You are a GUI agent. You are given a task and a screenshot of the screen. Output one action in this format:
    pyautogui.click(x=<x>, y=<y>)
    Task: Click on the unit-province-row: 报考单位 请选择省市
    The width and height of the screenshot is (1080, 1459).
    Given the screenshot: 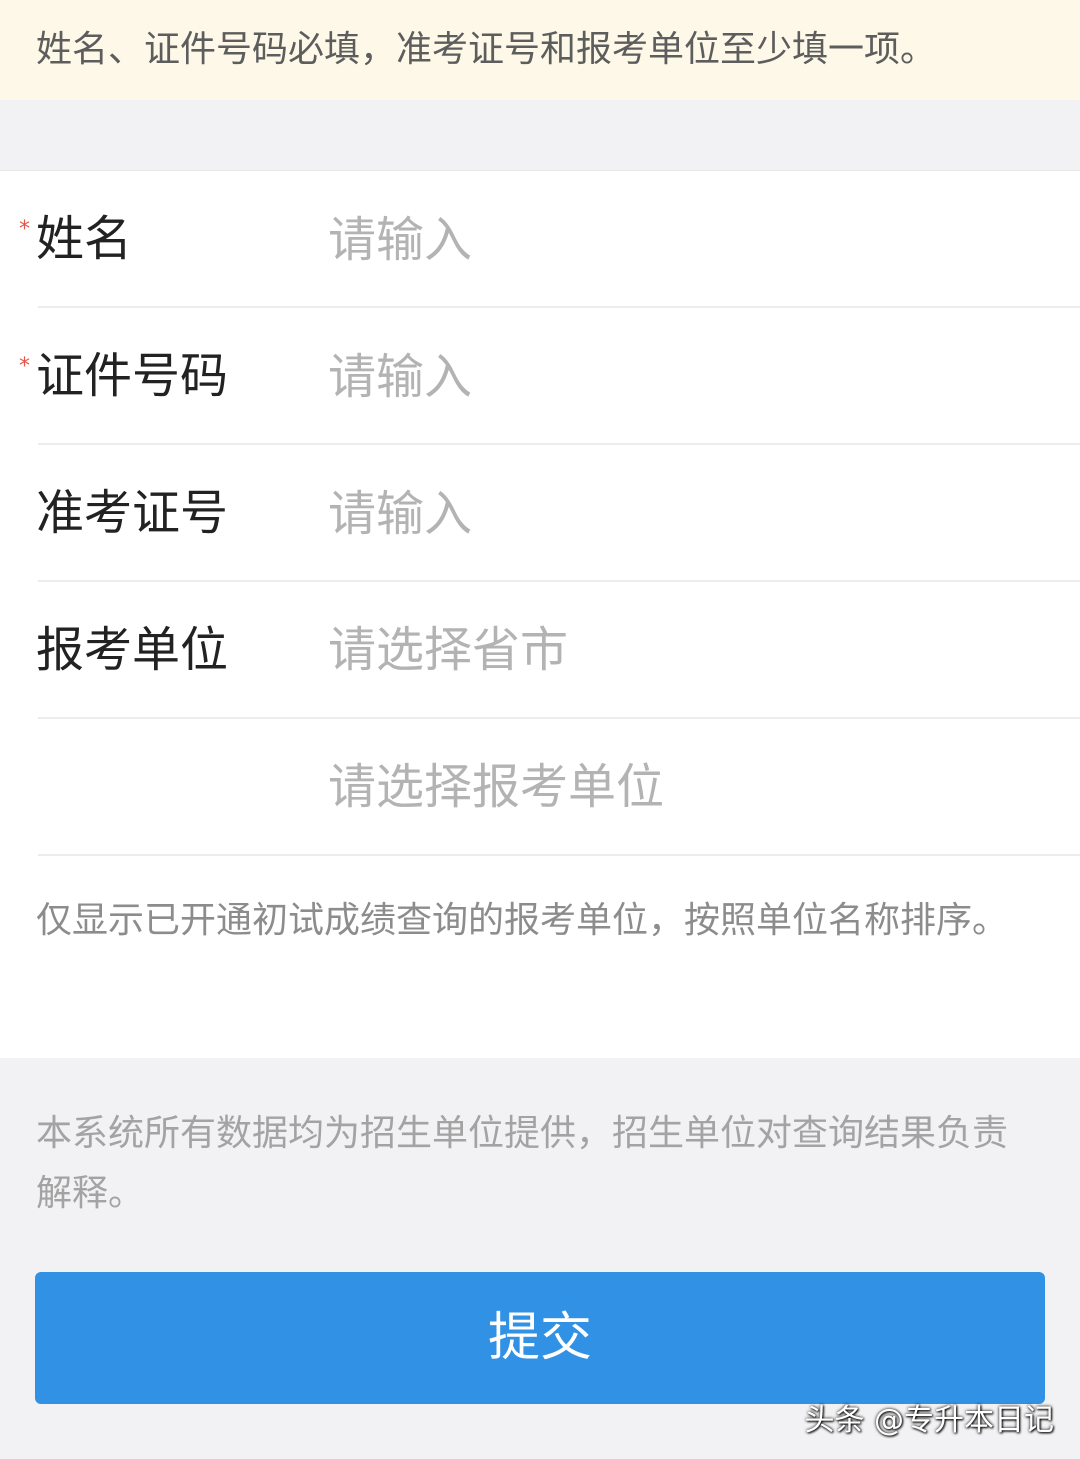 What is the action you would take?
    pyautogui.click(x=540, y=650)
    